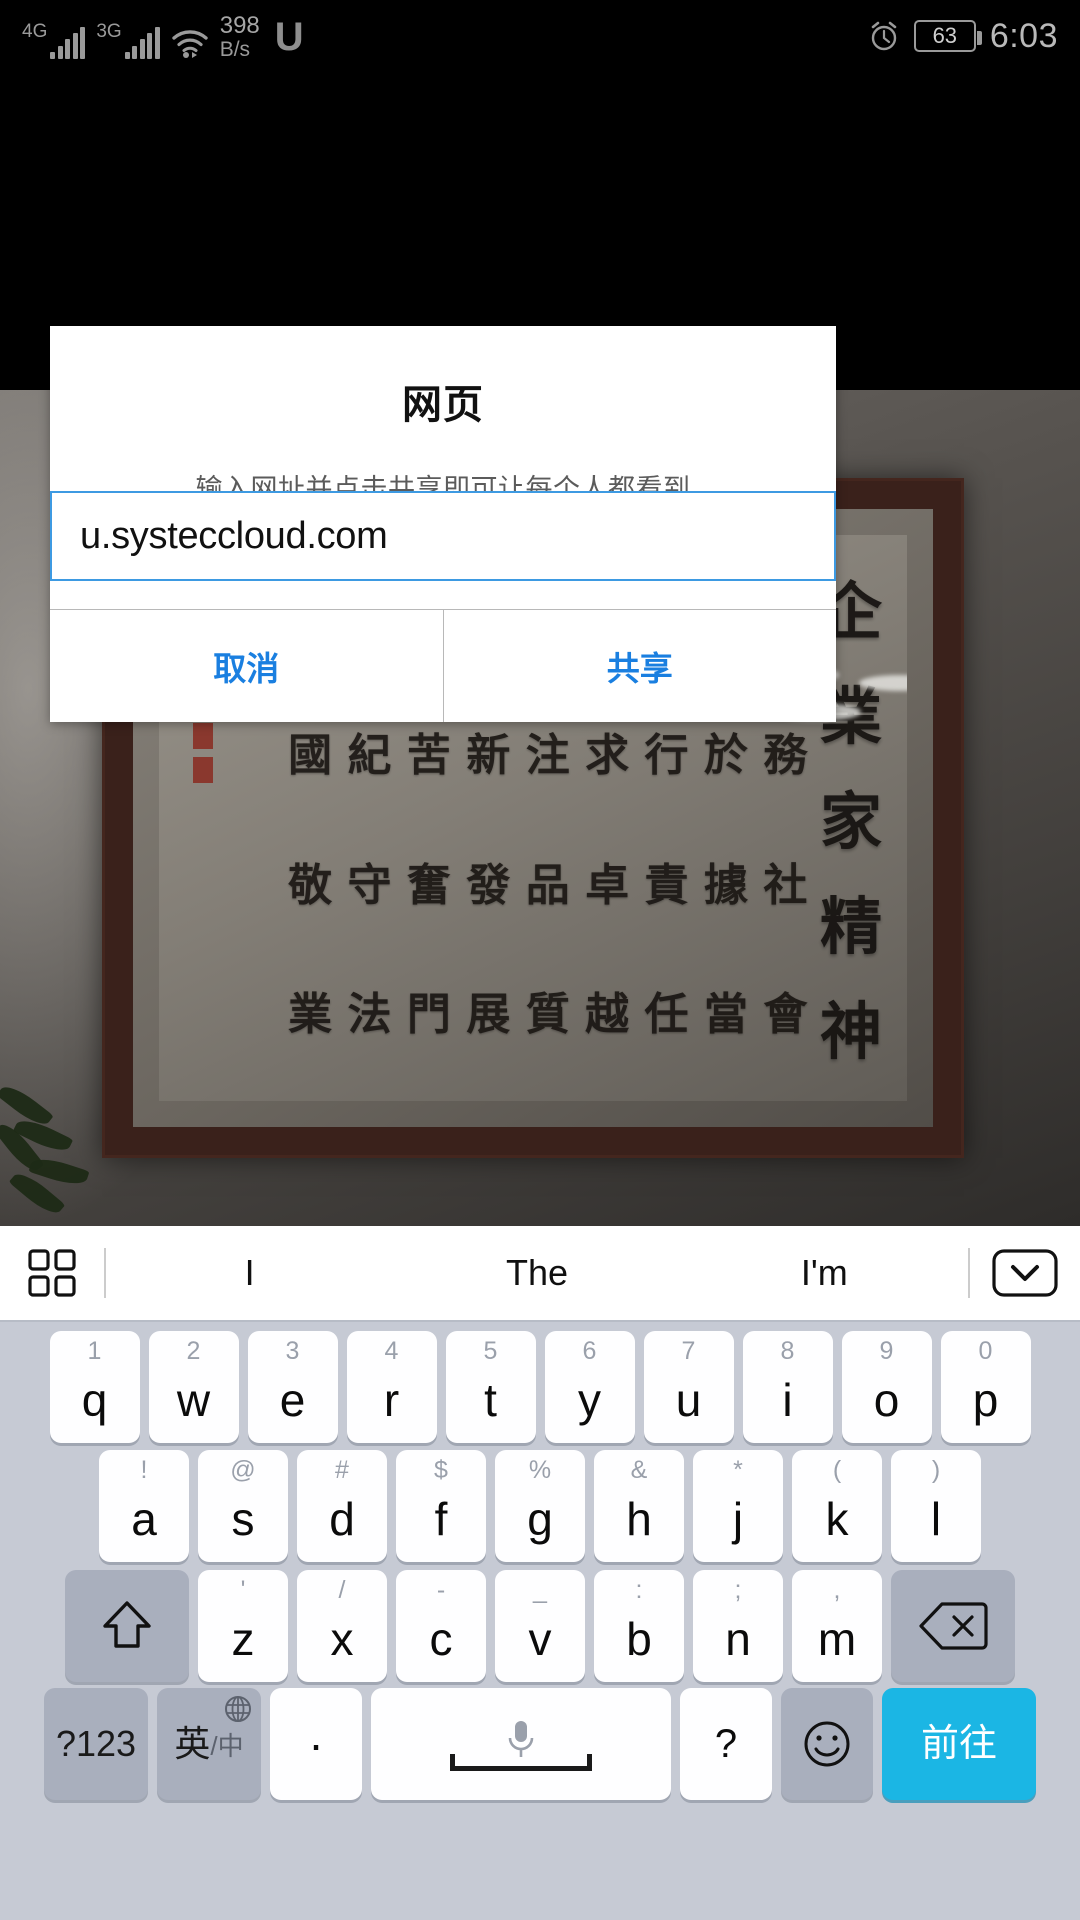 The width and height of the screenshot is (1080, 1920). I want to click on key-label-e: e, so click(292, 1400).